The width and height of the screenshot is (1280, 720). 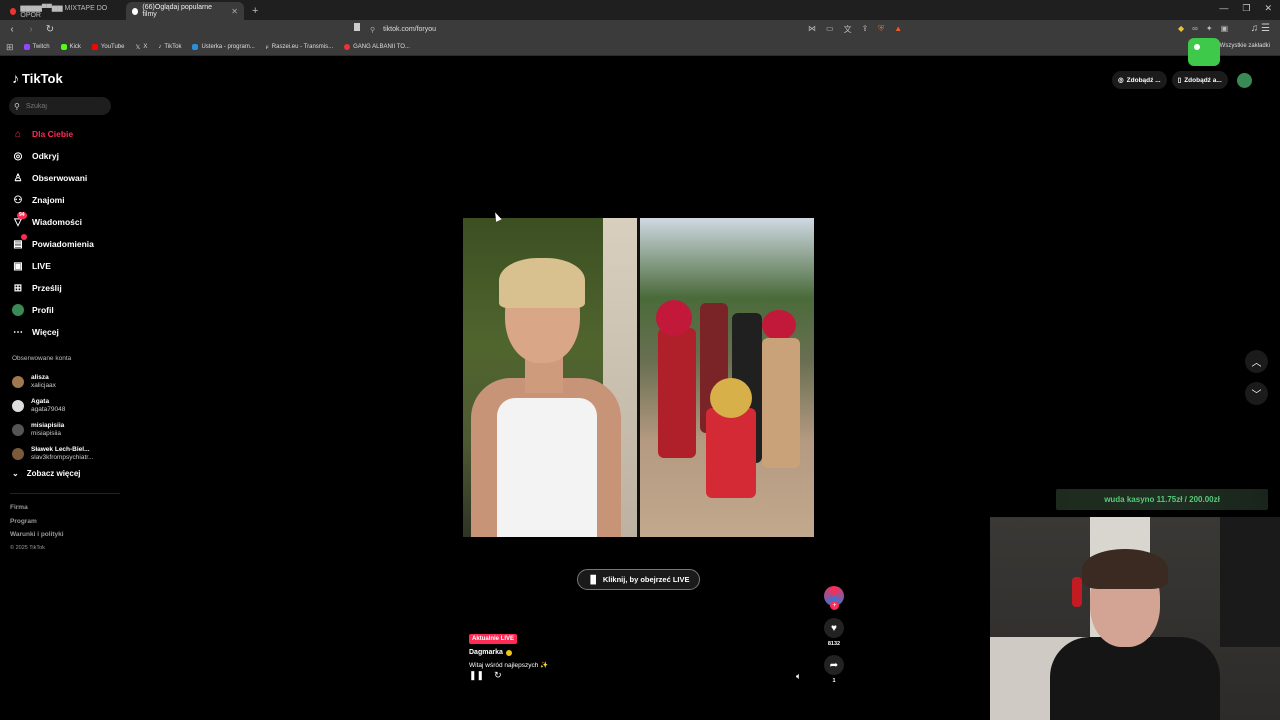 I want to click on close-window-icon: ✕, so click(x=1268, y=8).